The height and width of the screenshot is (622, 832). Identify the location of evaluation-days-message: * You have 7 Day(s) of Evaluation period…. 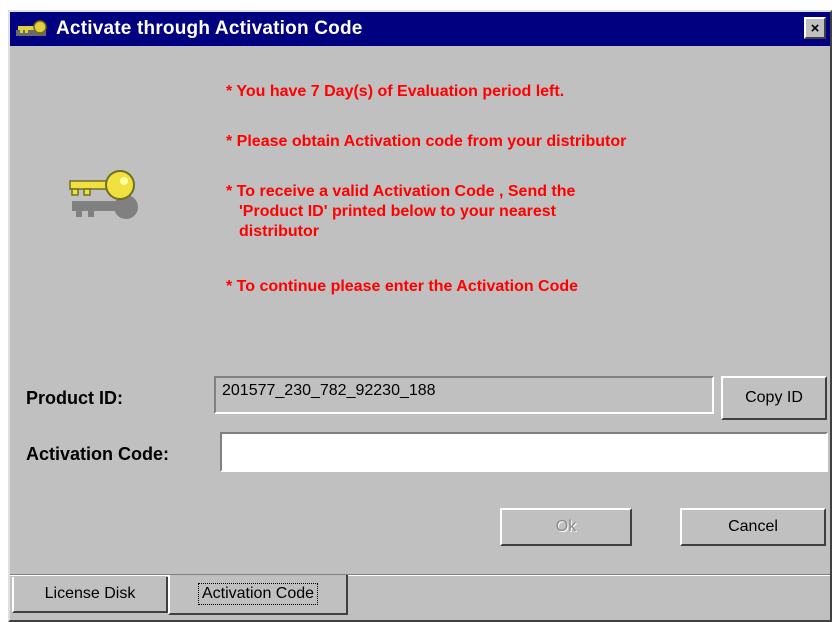
(395, 91).